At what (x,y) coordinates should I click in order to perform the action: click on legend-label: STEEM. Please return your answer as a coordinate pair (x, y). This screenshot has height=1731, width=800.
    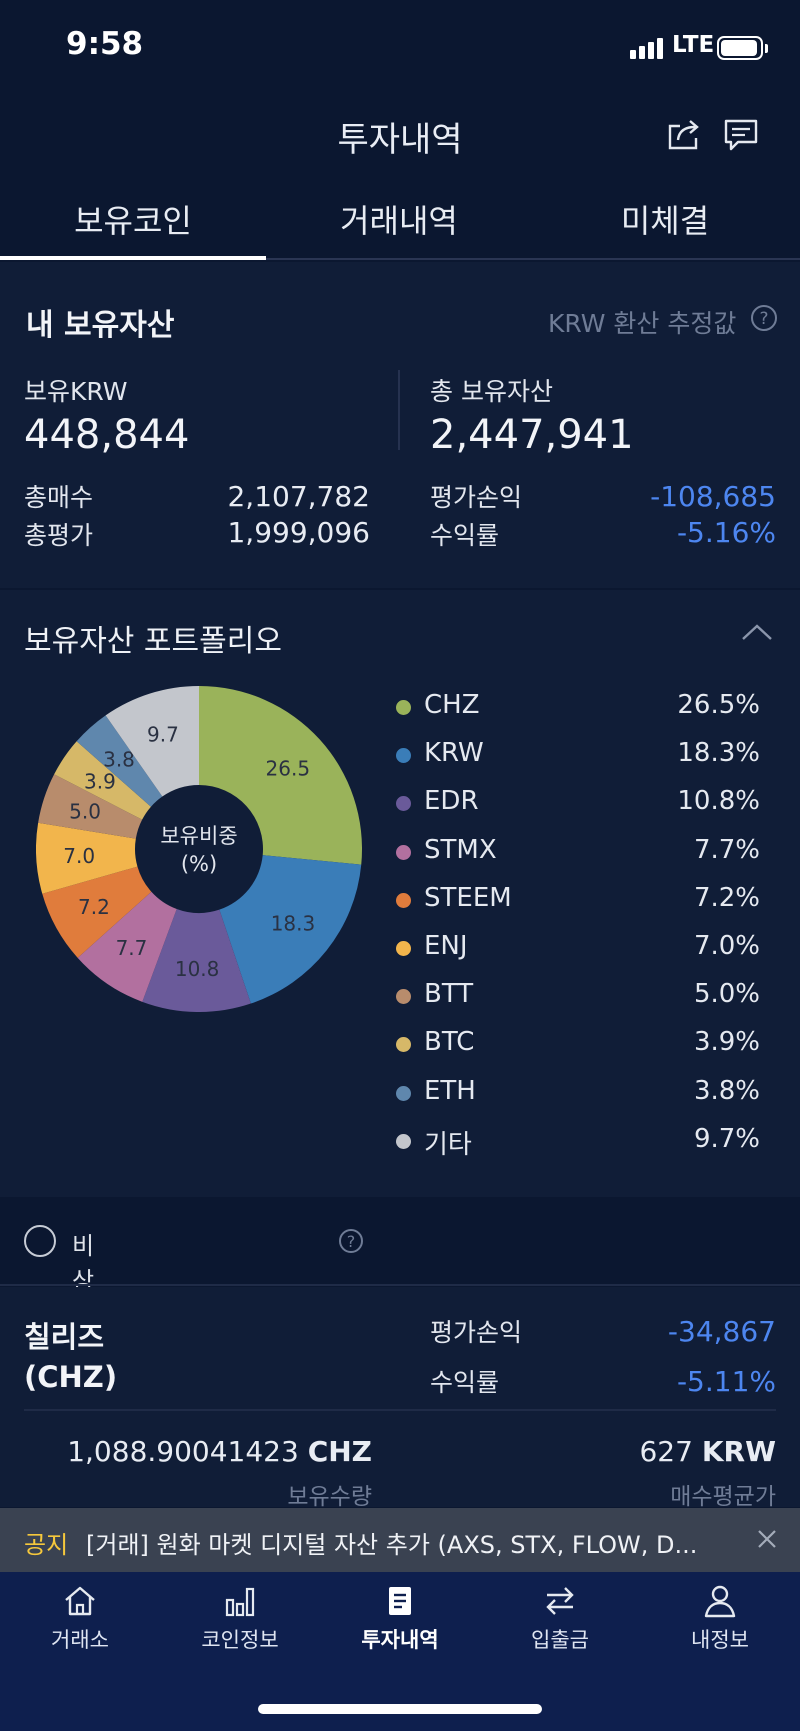
    Looking at the image, I should click on (468, 897).